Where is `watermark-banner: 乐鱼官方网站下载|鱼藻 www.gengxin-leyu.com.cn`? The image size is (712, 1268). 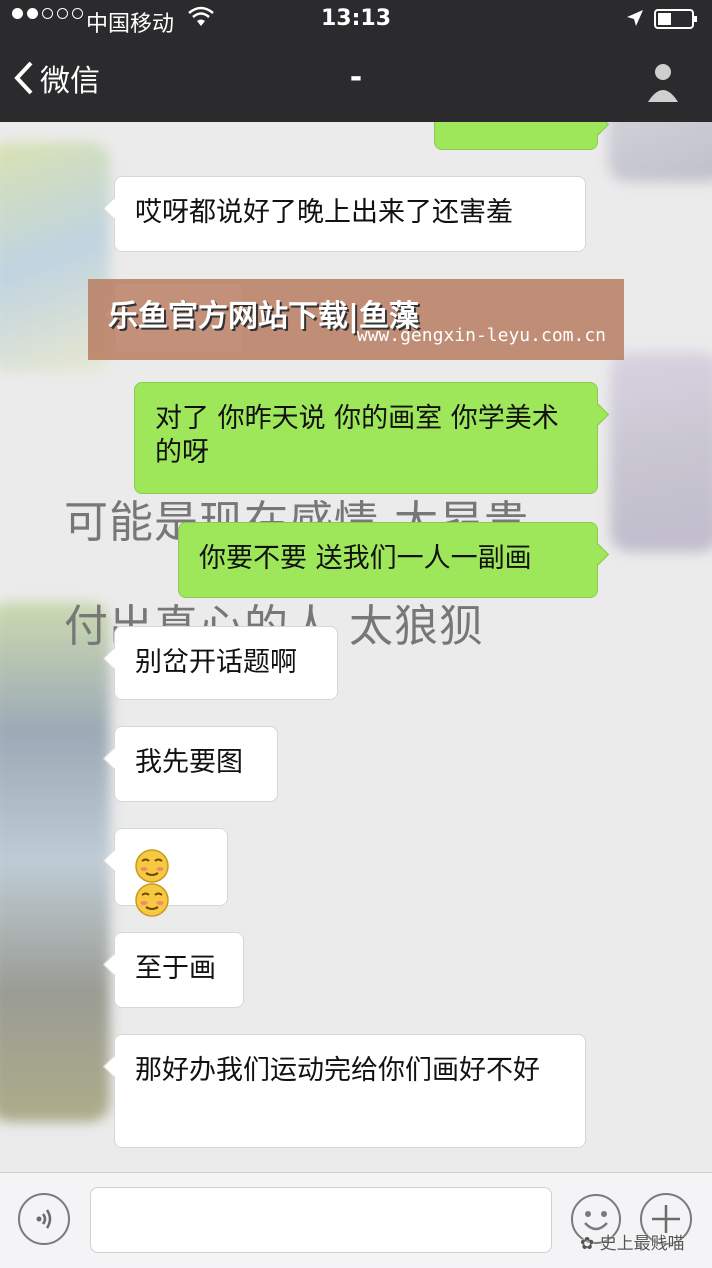 watermark-banner: 乐鱼官方网站下载|鱼藻 www.gengxin-leyu.com.cn is located at coordinates (356, 319).